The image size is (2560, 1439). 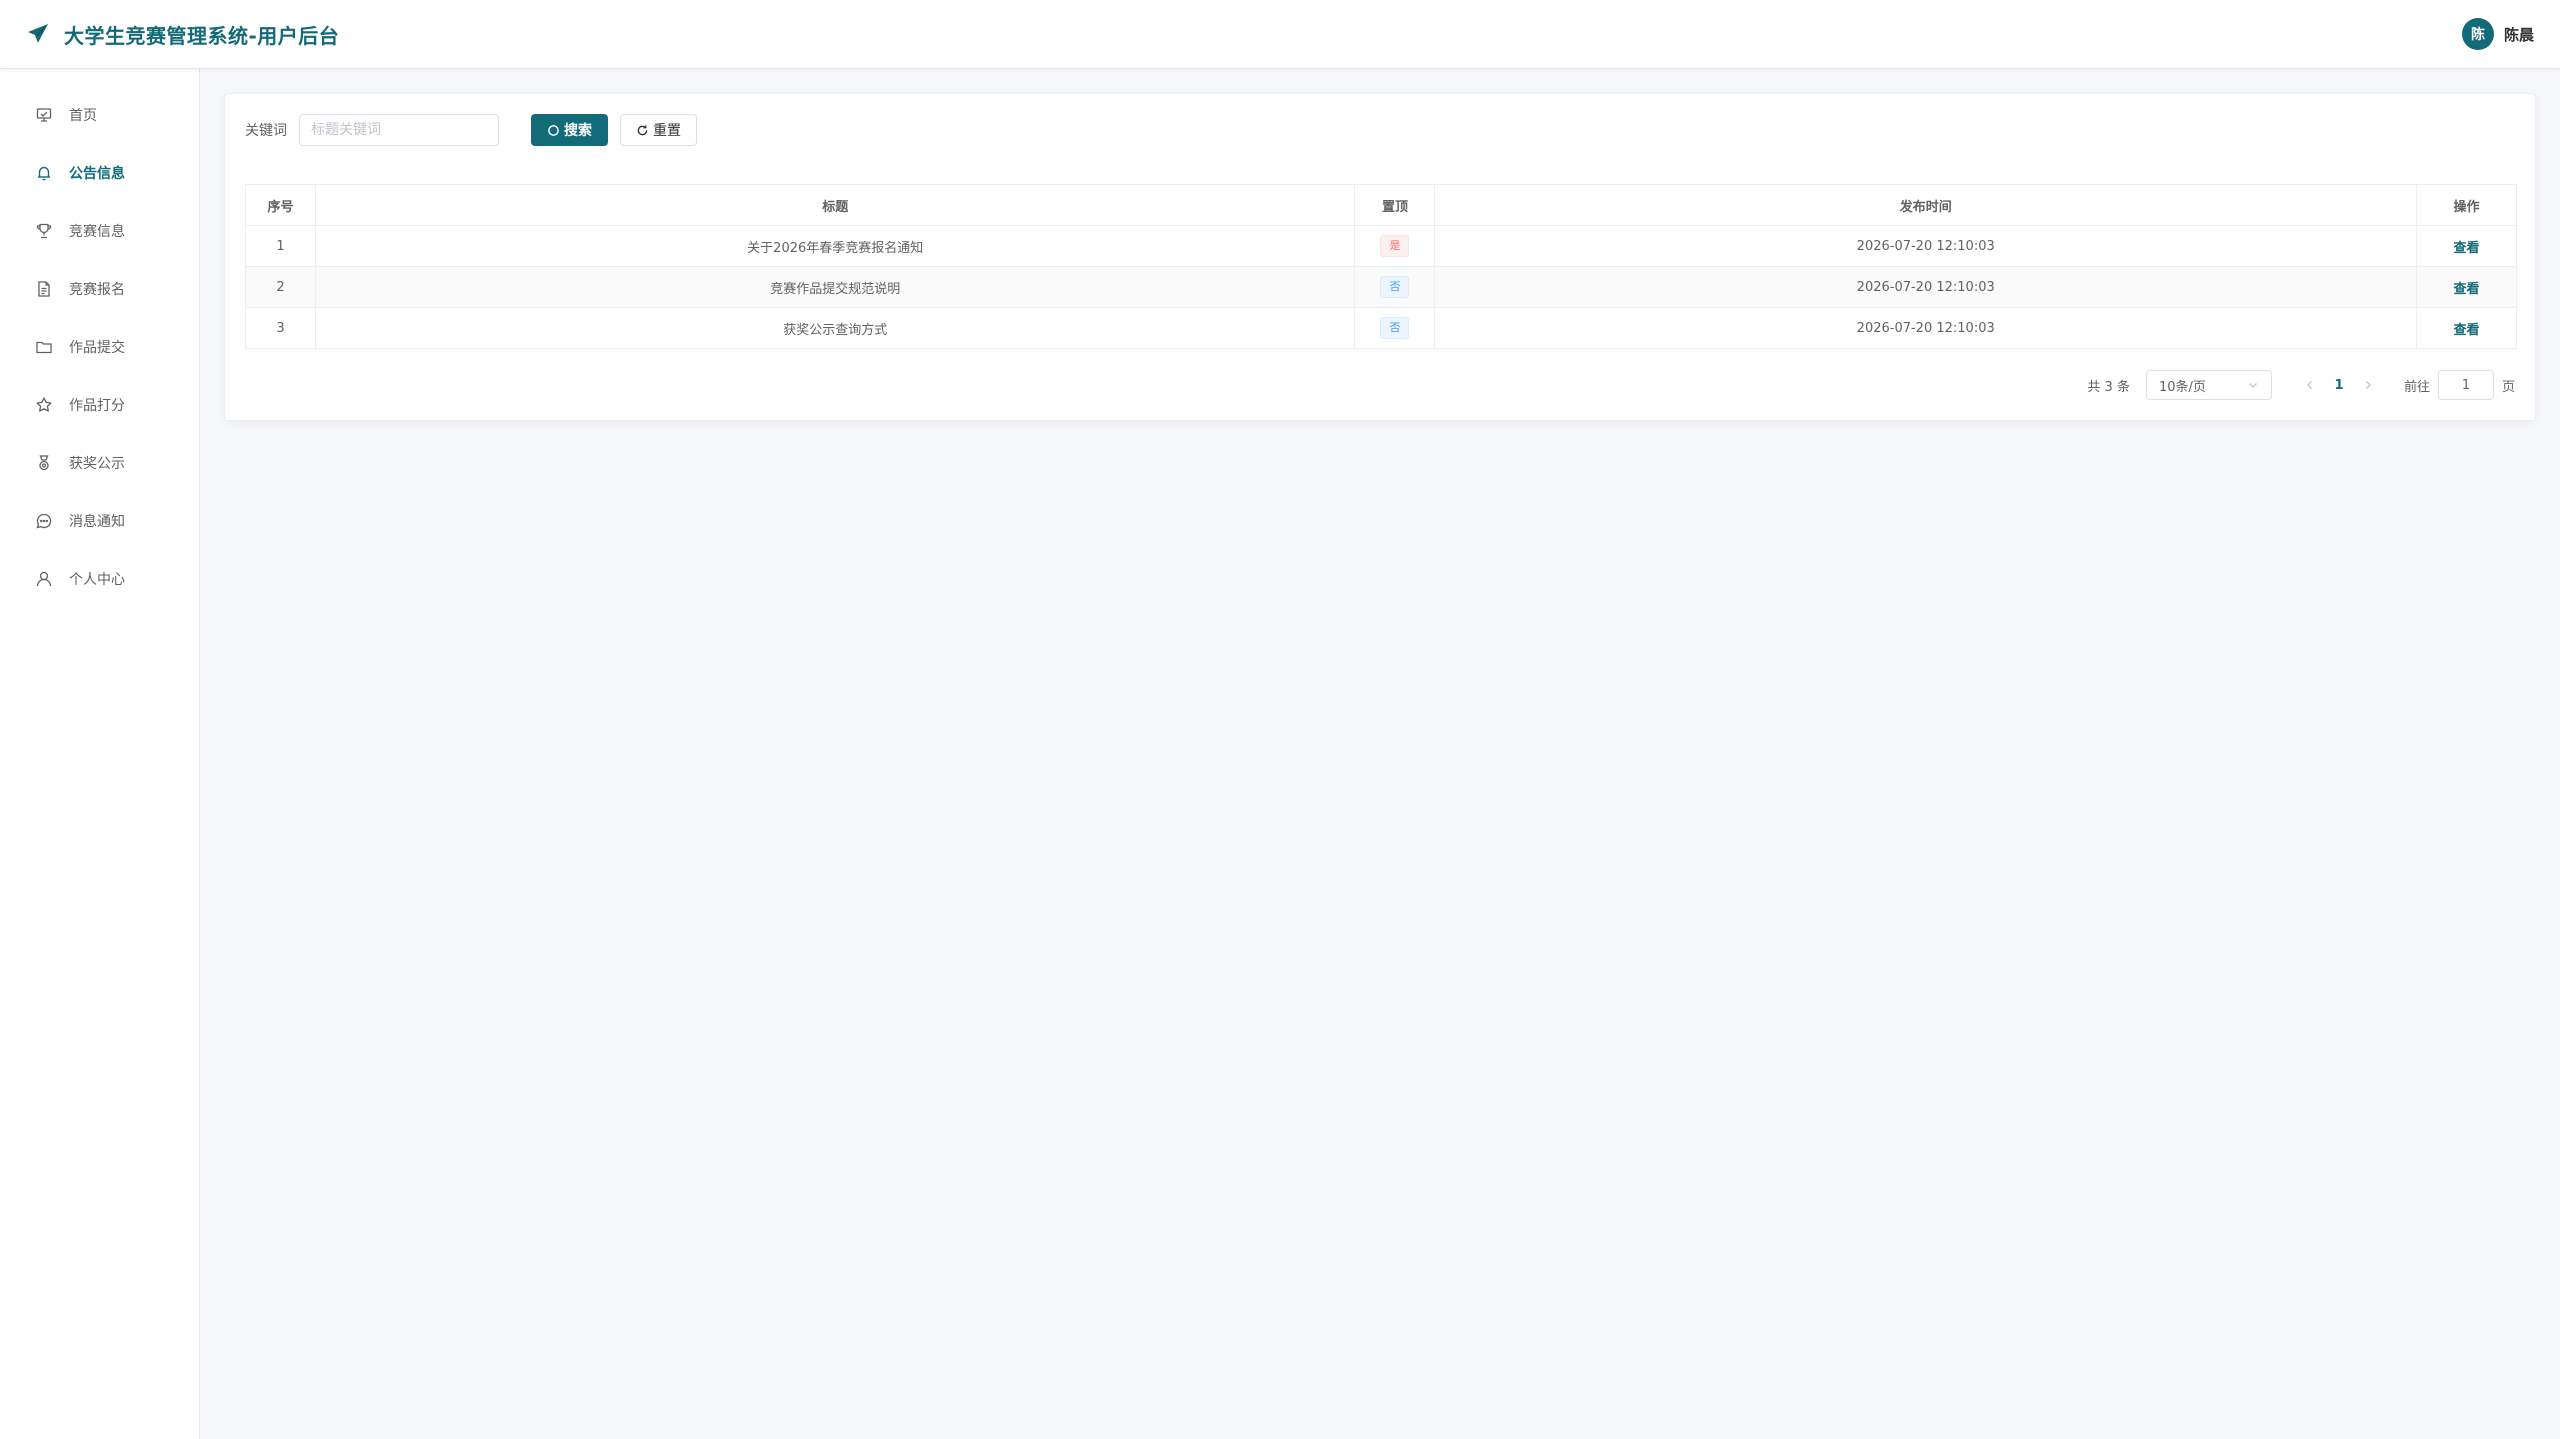 What do you see at coordinates (2339, 385) in the screenshot?
I see `page-number-current: 1` at bounding box center [2339, 385].